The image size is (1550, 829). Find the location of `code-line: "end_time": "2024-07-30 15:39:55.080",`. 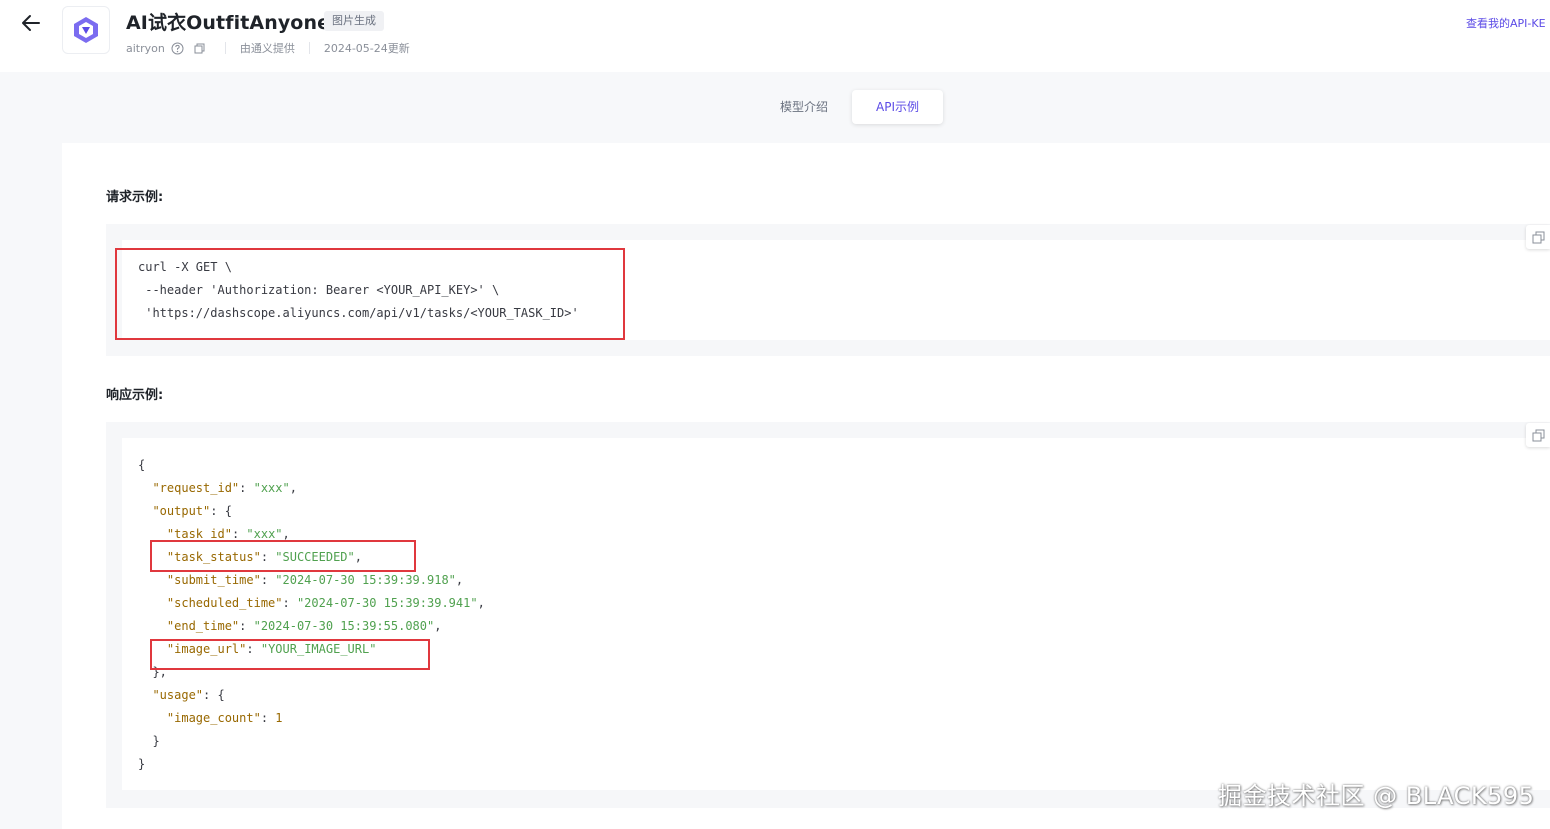

code-line: "end_time": "2024-07-30 15:39:55.080", is located at coordinates (304, 626).